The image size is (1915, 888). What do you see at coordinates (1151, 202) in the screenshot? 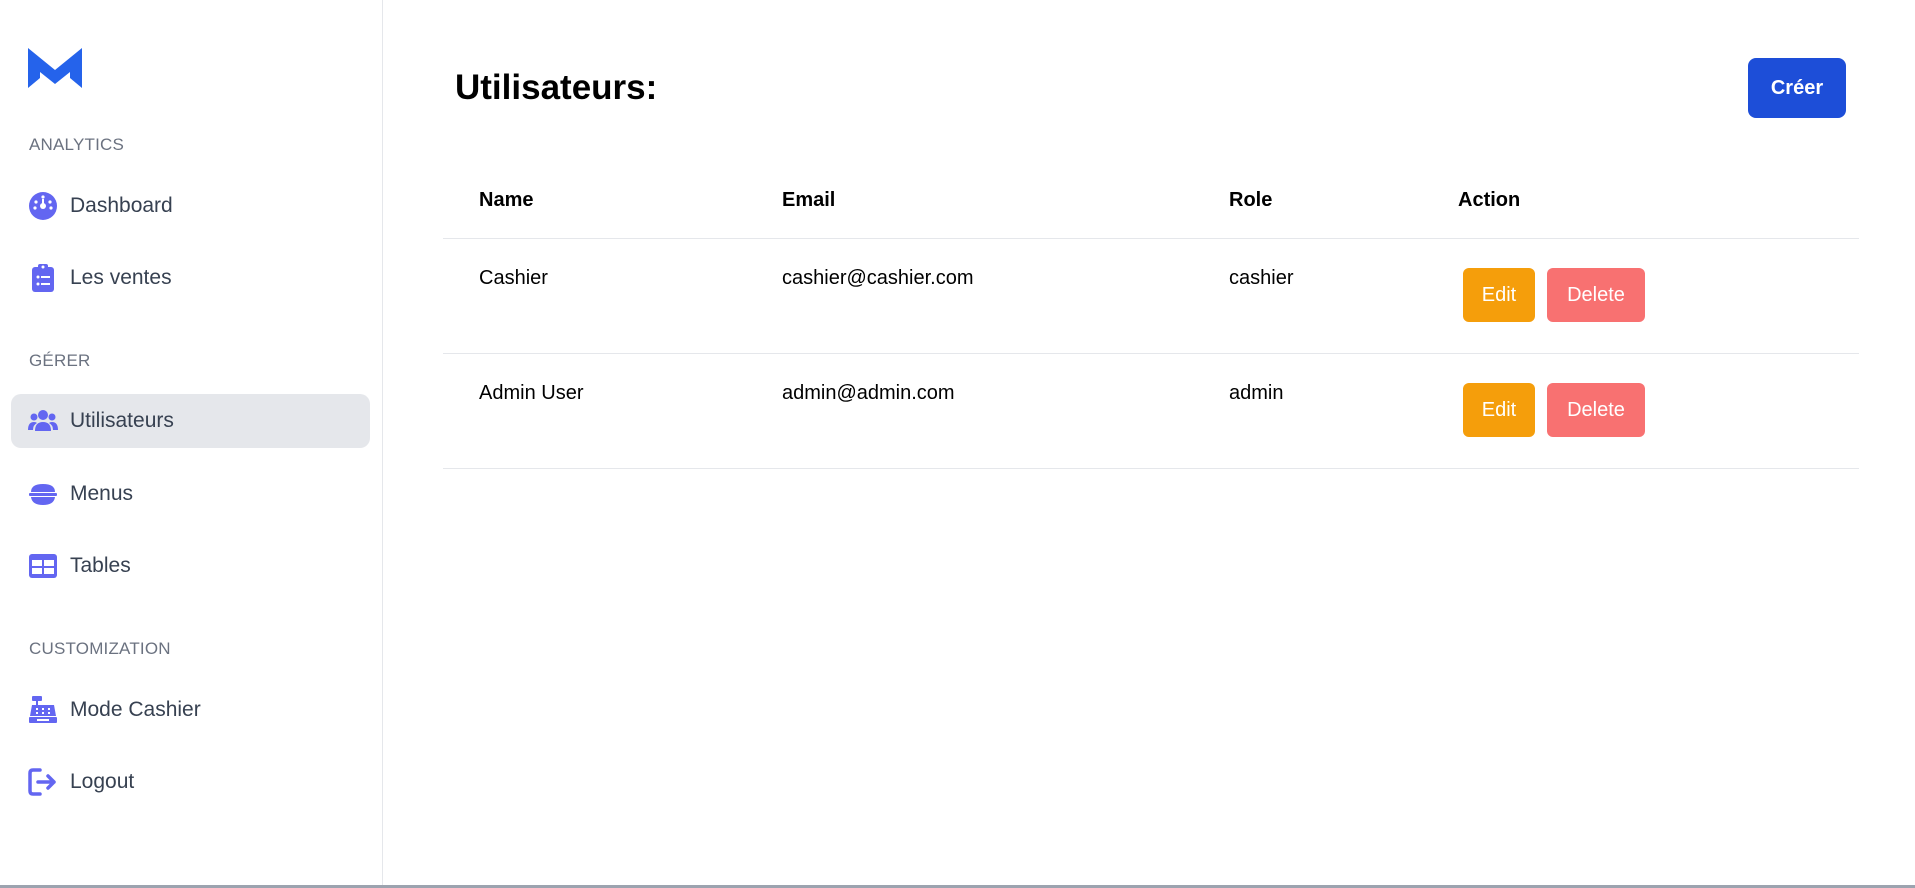
I see `table-header: Name Email Role Action` at bounding box center [1151, 202].